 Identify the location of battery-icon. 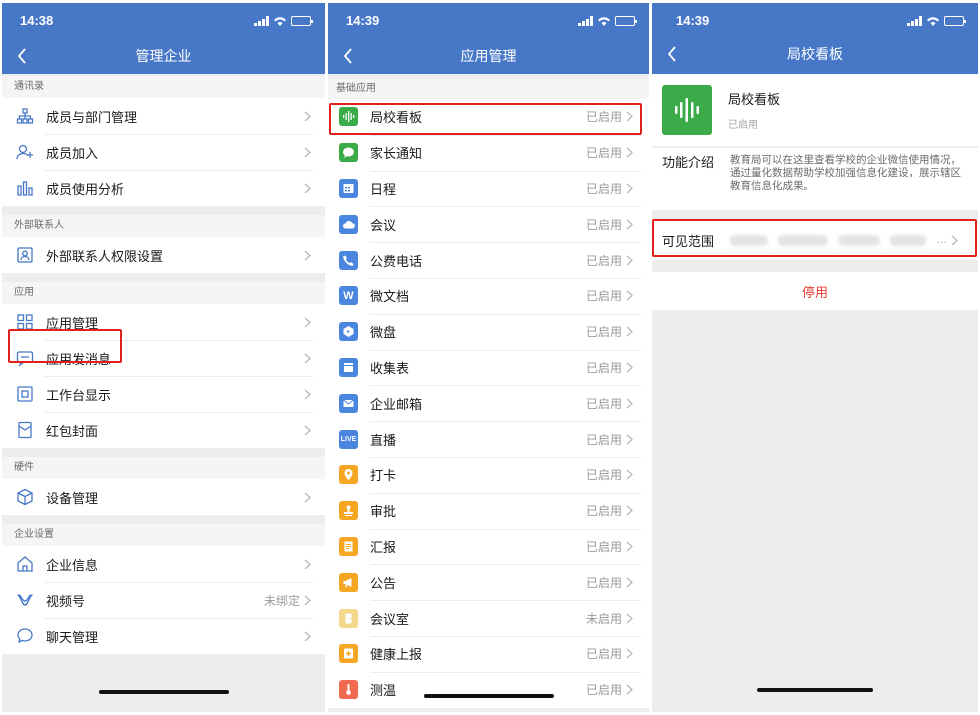
(302, 21).